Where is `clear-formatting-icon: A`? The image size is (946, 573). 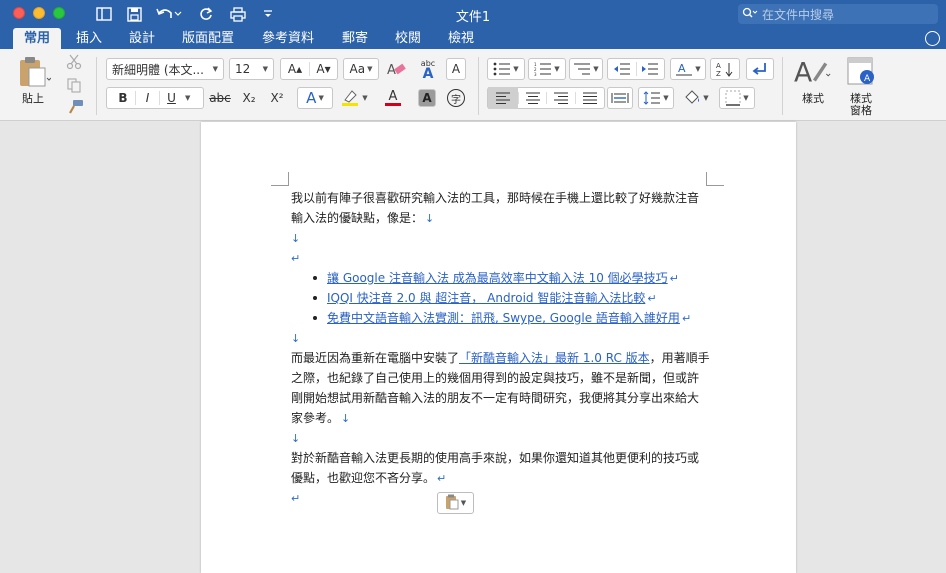
clear-formatting-icon: A is located at coordinates (397, 69).